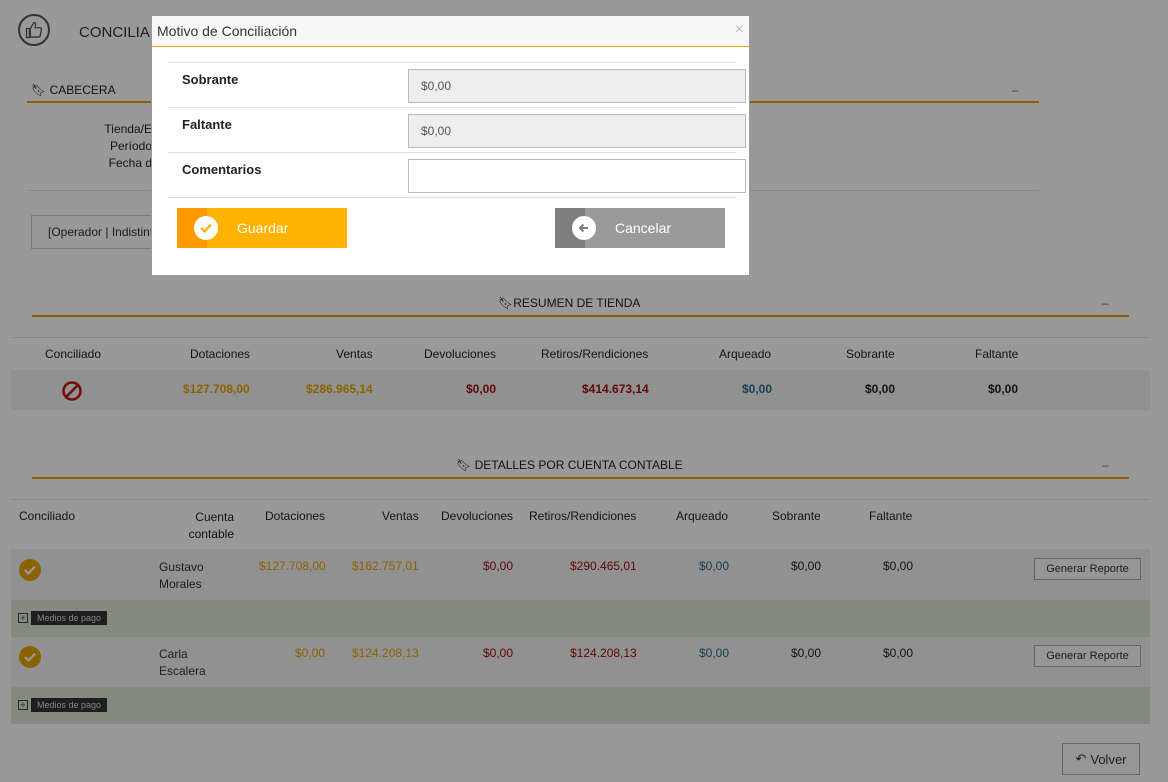 Image resolution: width=1168 pixels, height=782 pixels. What do you see at coordinates (577, 131) in the screenshot?
I see `faltante-input` at bounding box center [577, 131].